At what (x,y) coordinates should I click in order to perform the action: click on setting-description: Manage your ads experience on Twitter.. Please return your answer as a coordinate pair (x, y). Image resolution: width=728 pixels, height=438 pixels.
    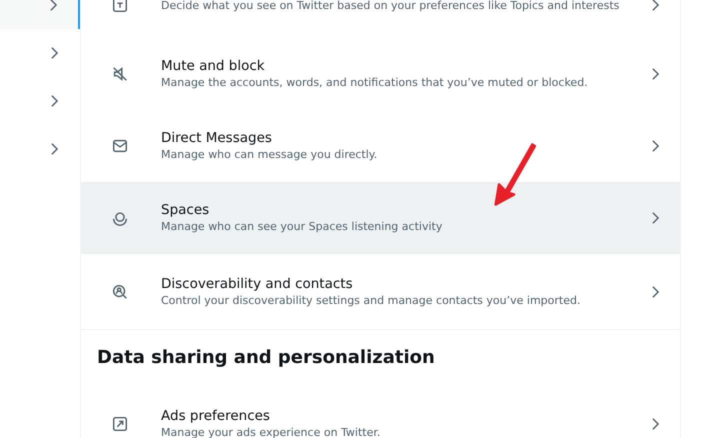
    Looking at the image, I should click on (271, 431).